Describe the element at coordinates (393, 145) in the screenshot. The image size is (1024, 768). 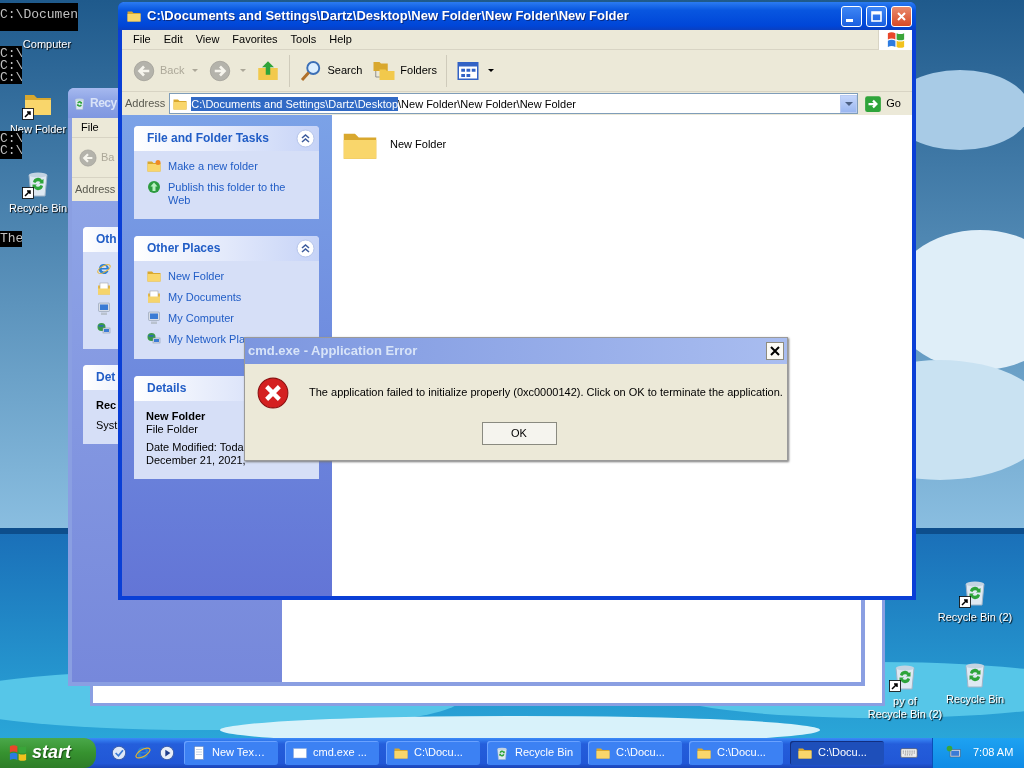
I see `folder-item: New Folder` at that location.